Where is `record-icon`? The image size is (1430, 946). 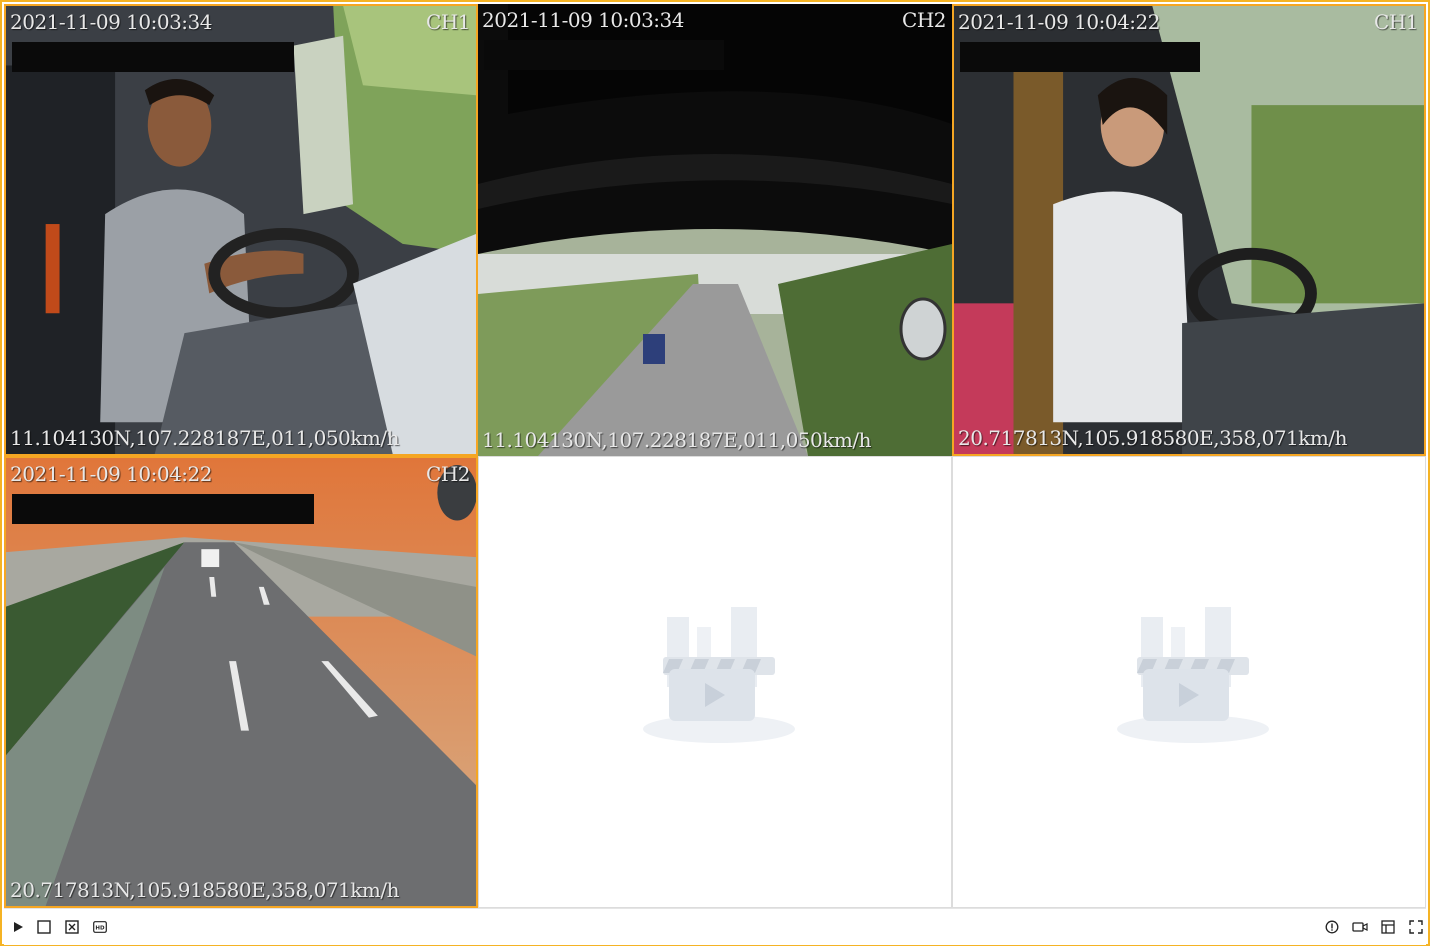
record-icon is located at coordinates (1360, 927).